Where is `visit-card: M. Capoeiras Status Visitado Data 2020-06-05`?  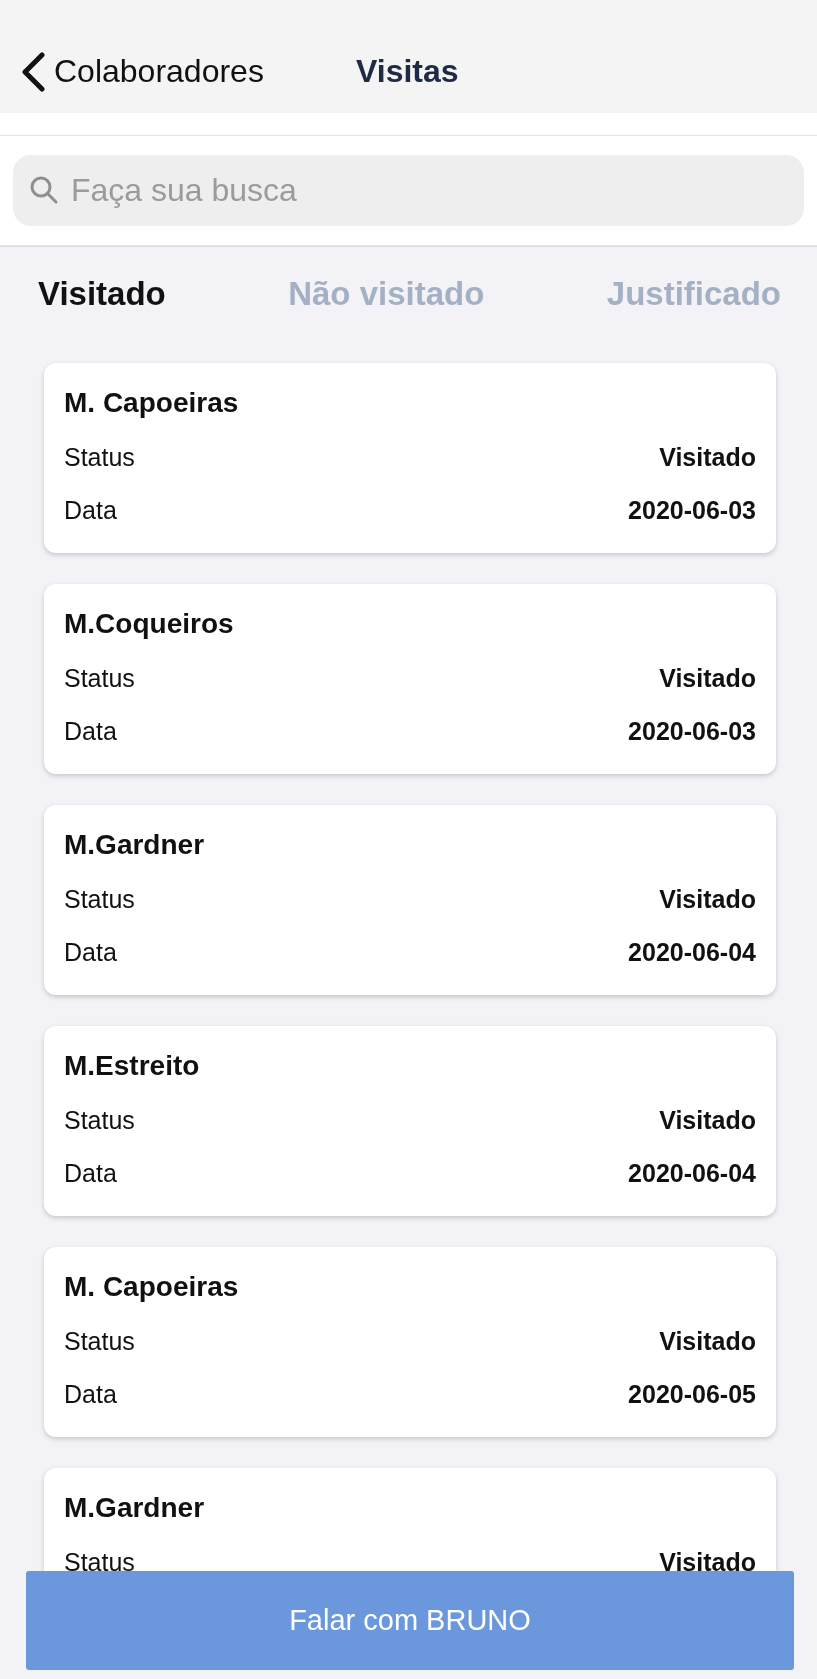 visit-card: M. Capoeiras Status Visitado Data 2020-06-05 is located at coordinates (410, 1342).